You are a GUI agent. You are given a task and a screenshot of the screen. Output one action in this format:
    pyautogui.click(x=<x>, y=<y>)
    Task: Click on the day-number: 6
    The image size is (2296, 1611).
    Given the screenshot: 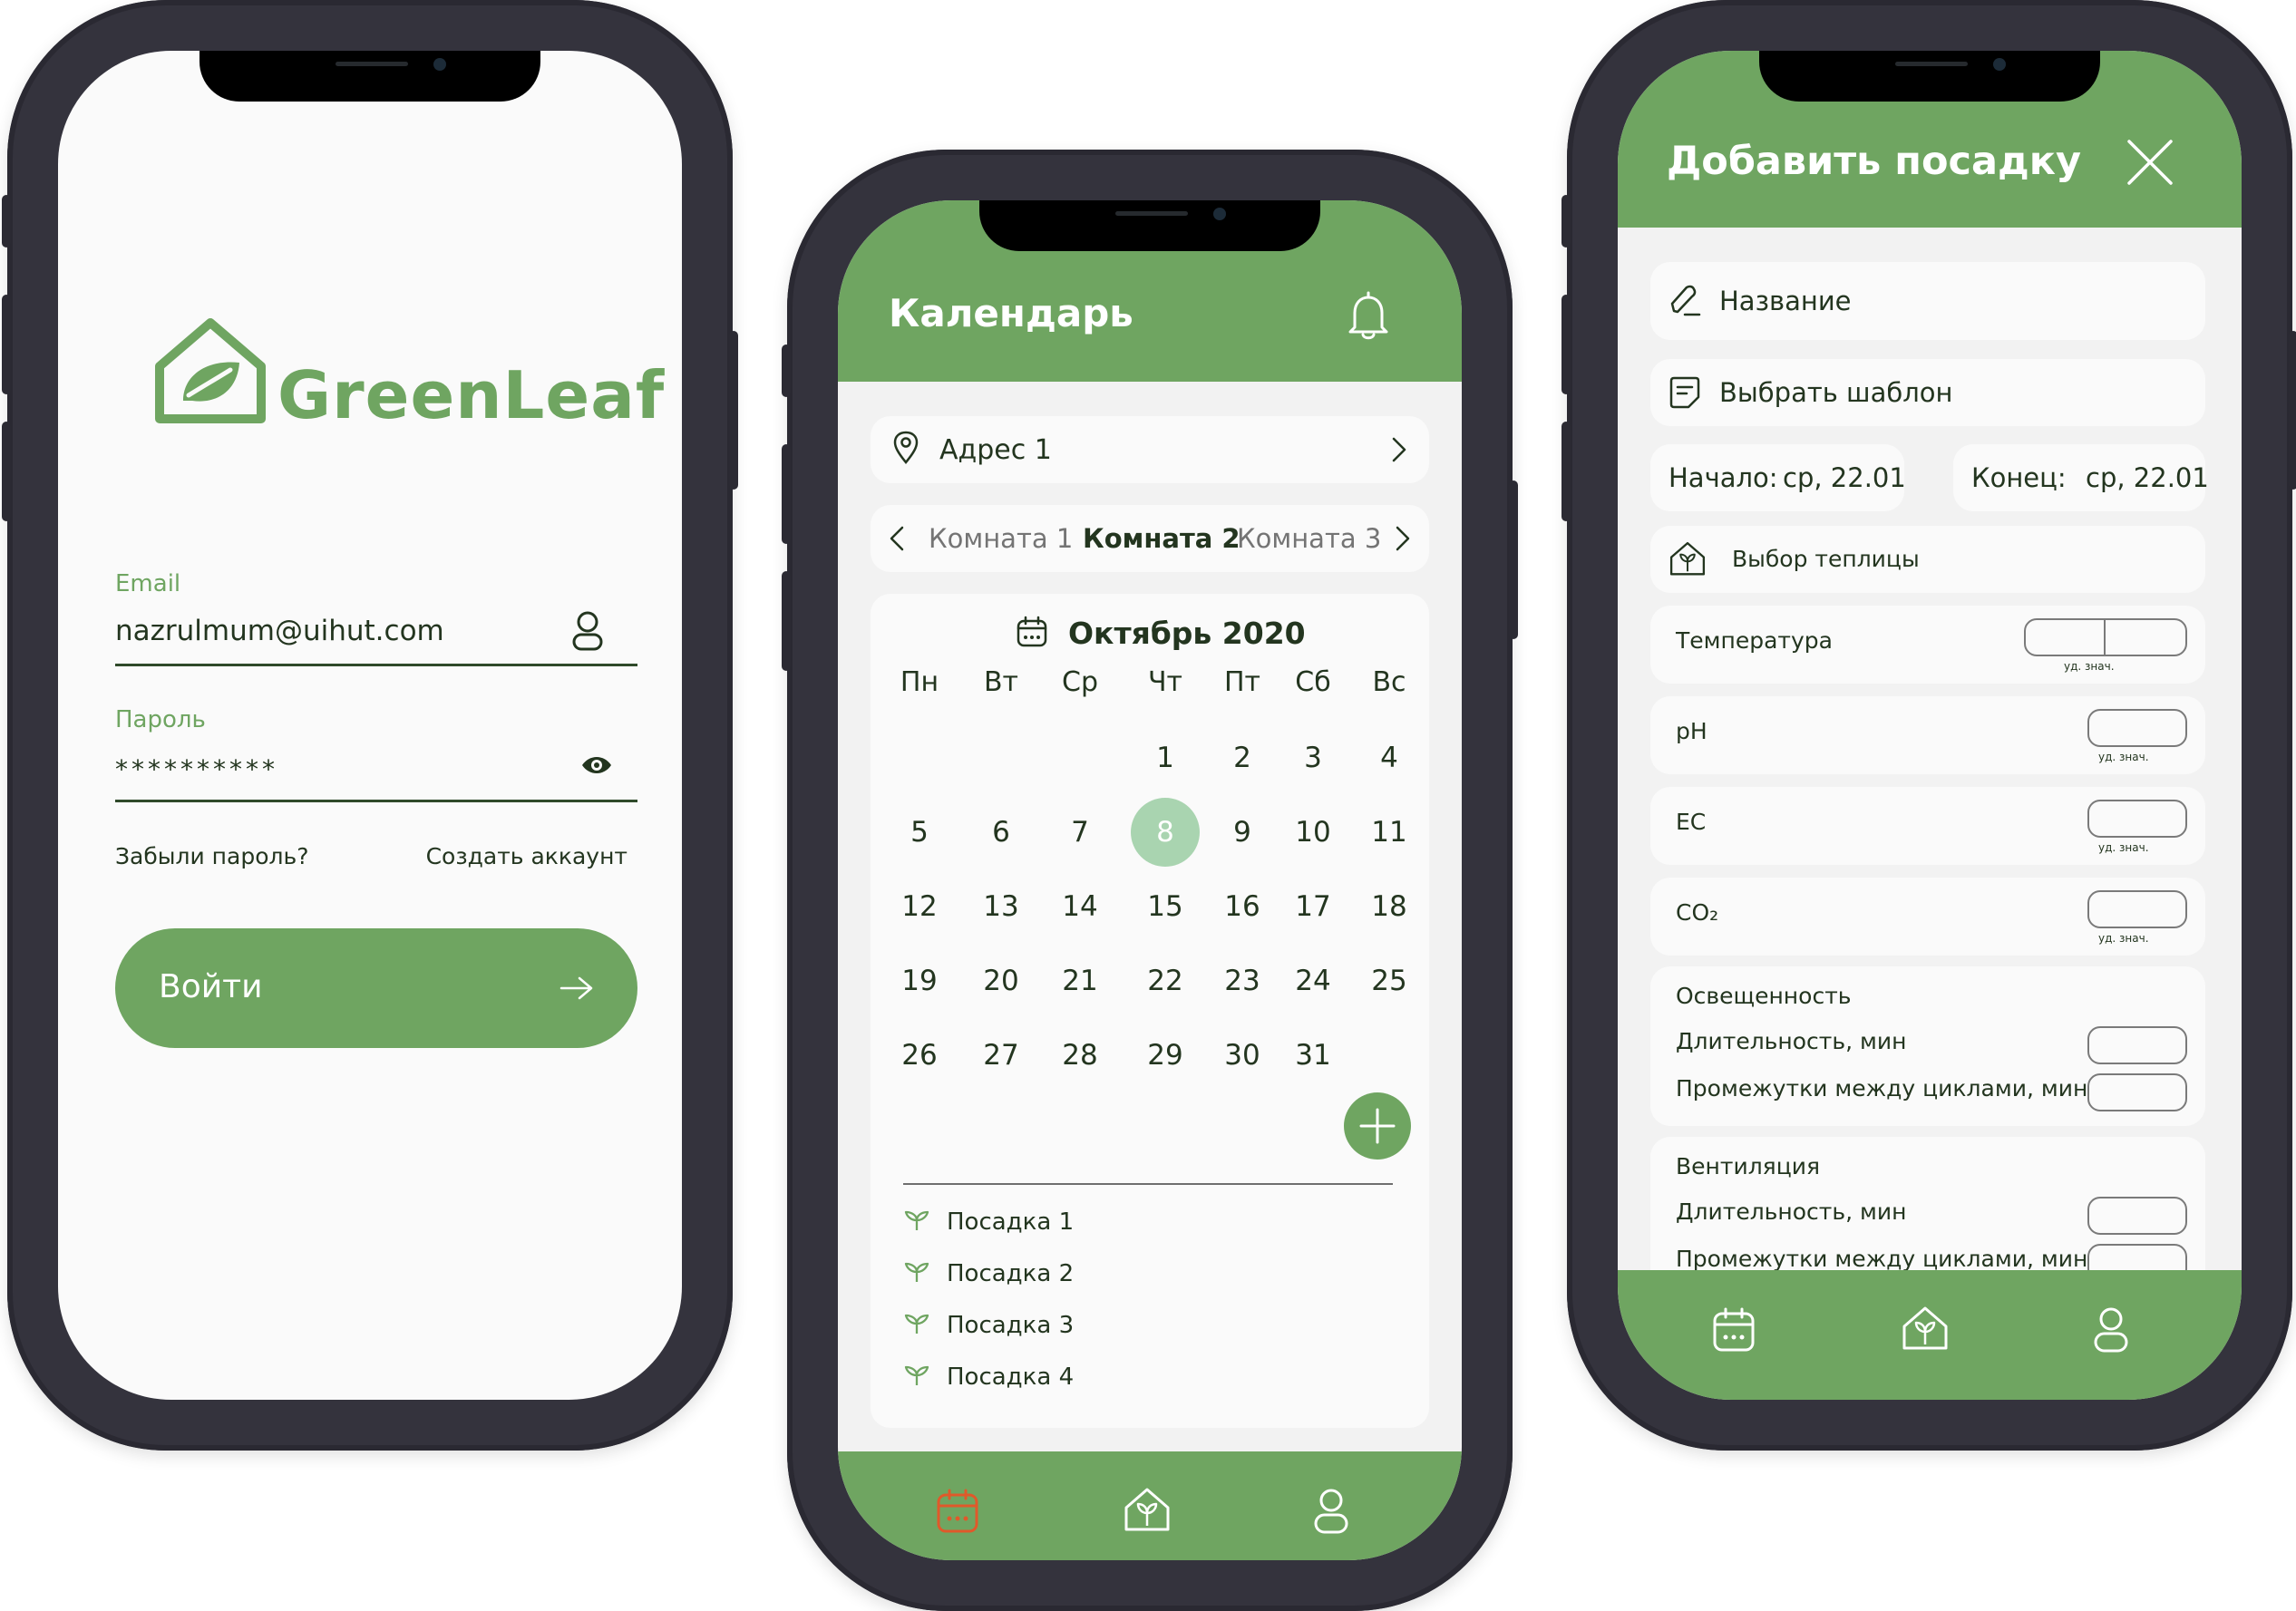 What is the action you would take?
    pyautogui.click(x=1001, y=832)
    